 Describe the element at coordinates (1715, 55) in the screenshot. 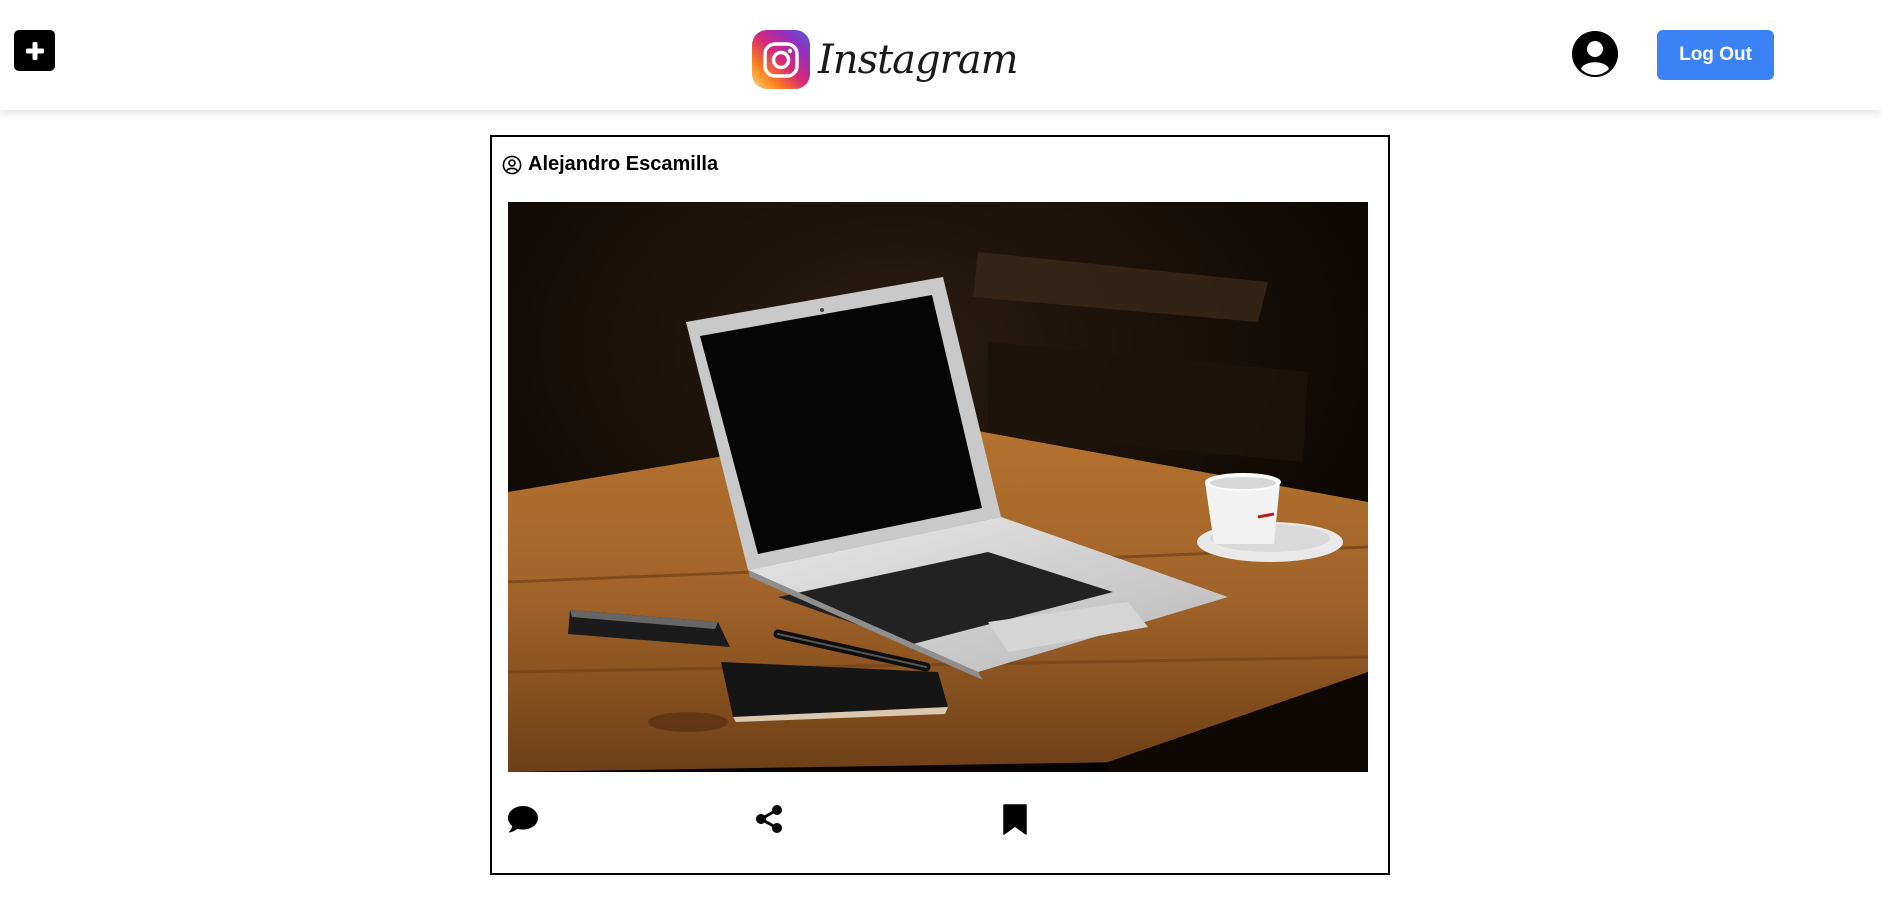

I see `logout-button: Log Out` at that location.